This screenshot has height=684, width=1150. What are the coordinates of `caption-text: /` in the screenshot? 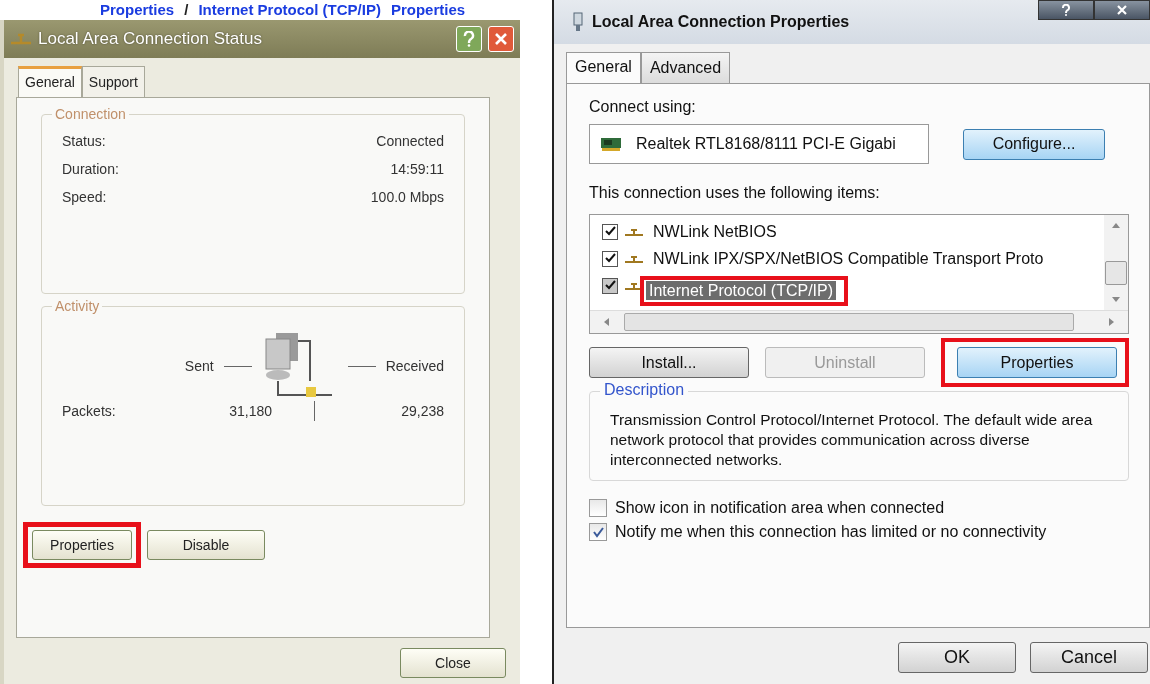 It's located at (186, 10).